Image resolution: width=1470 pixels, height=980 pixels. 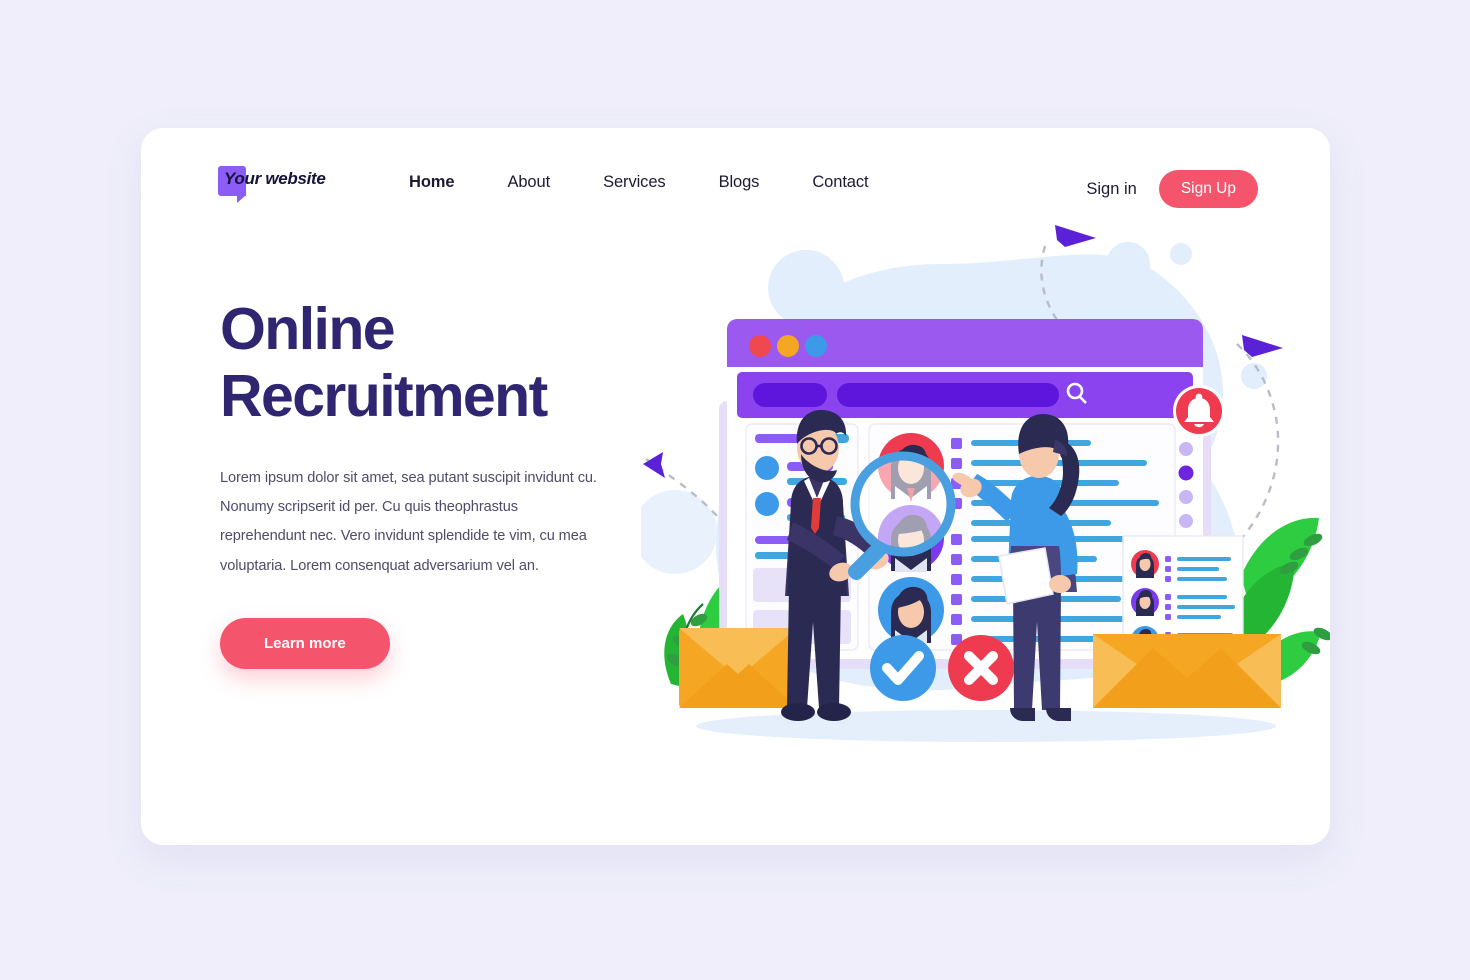 I want to click on learn-more-button: Learn more, so click(x=305, y=644).